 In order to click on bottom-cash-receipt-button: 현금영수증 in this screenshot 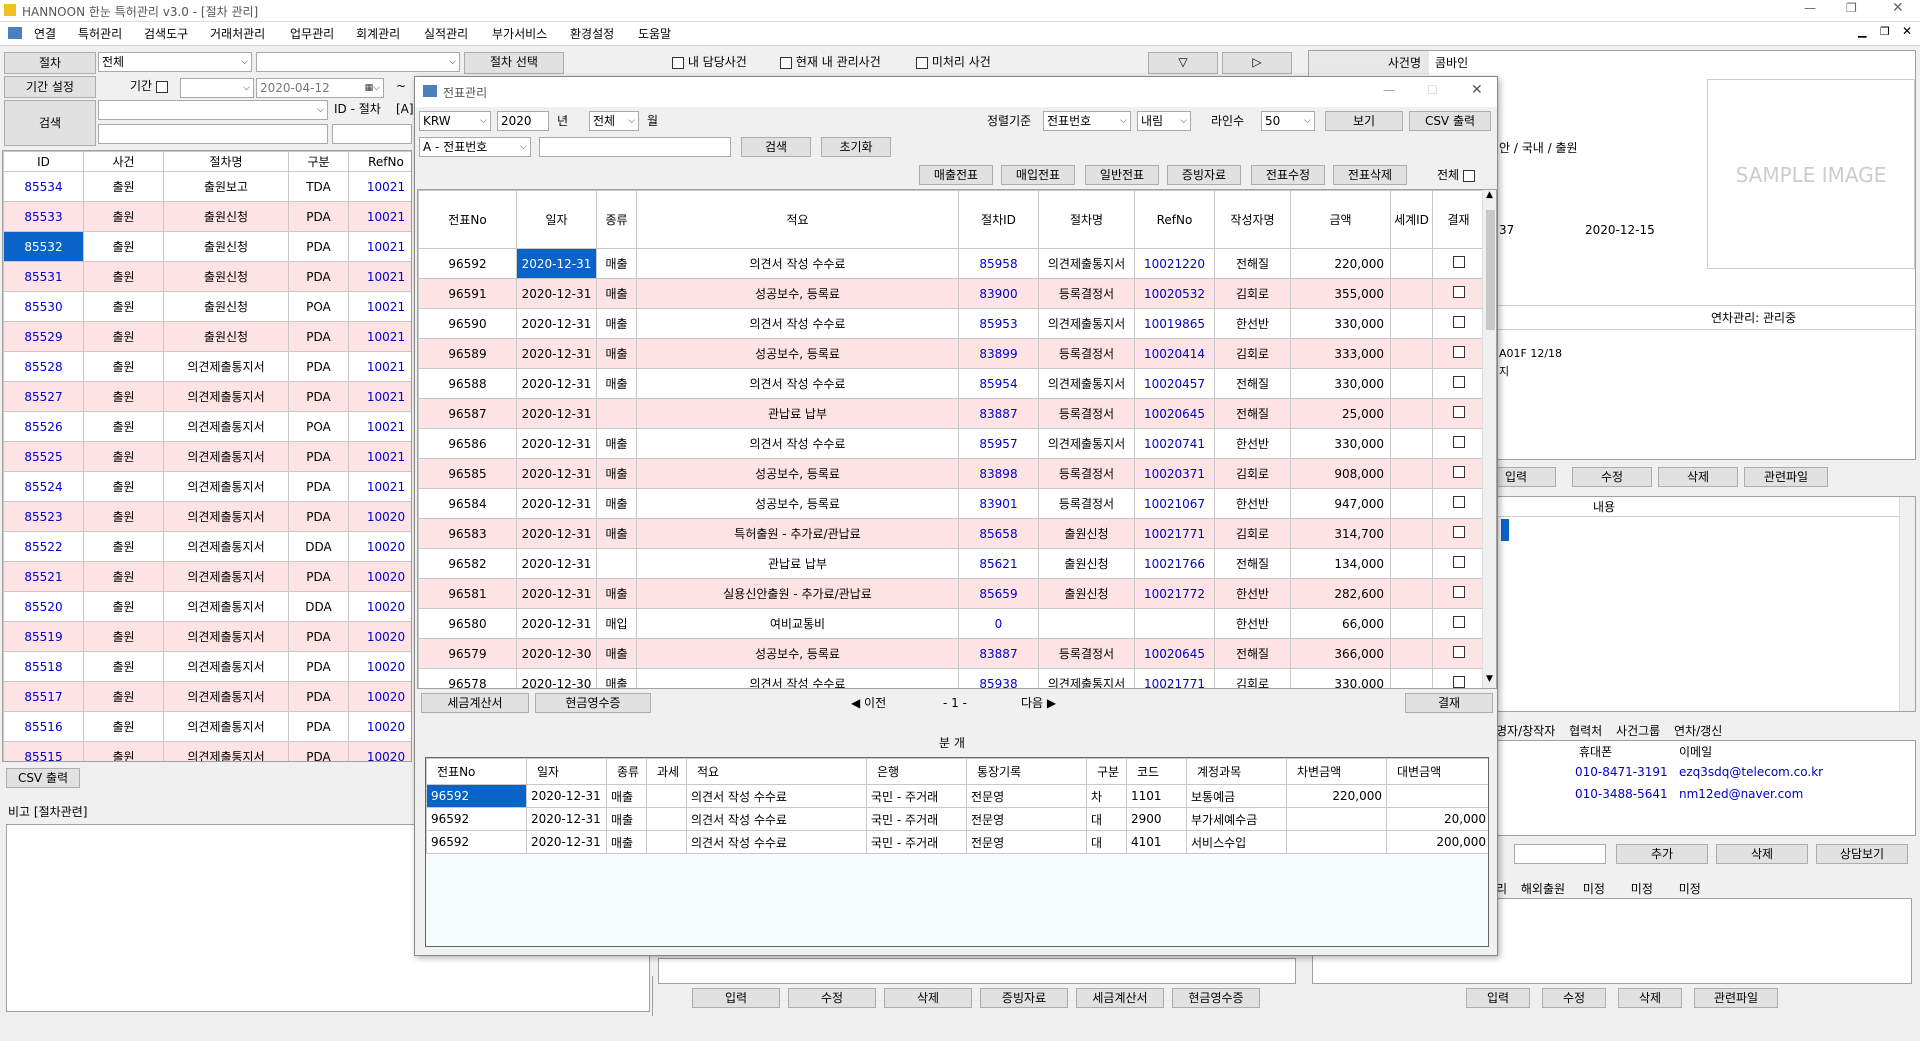, I will do `click(1216, 998)`.